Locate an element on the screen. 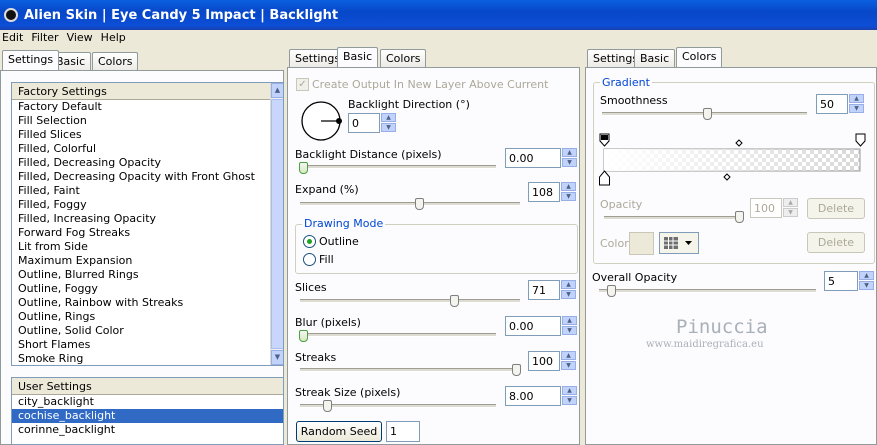  streaks-slider-knob is located at coordinates (516, 370).